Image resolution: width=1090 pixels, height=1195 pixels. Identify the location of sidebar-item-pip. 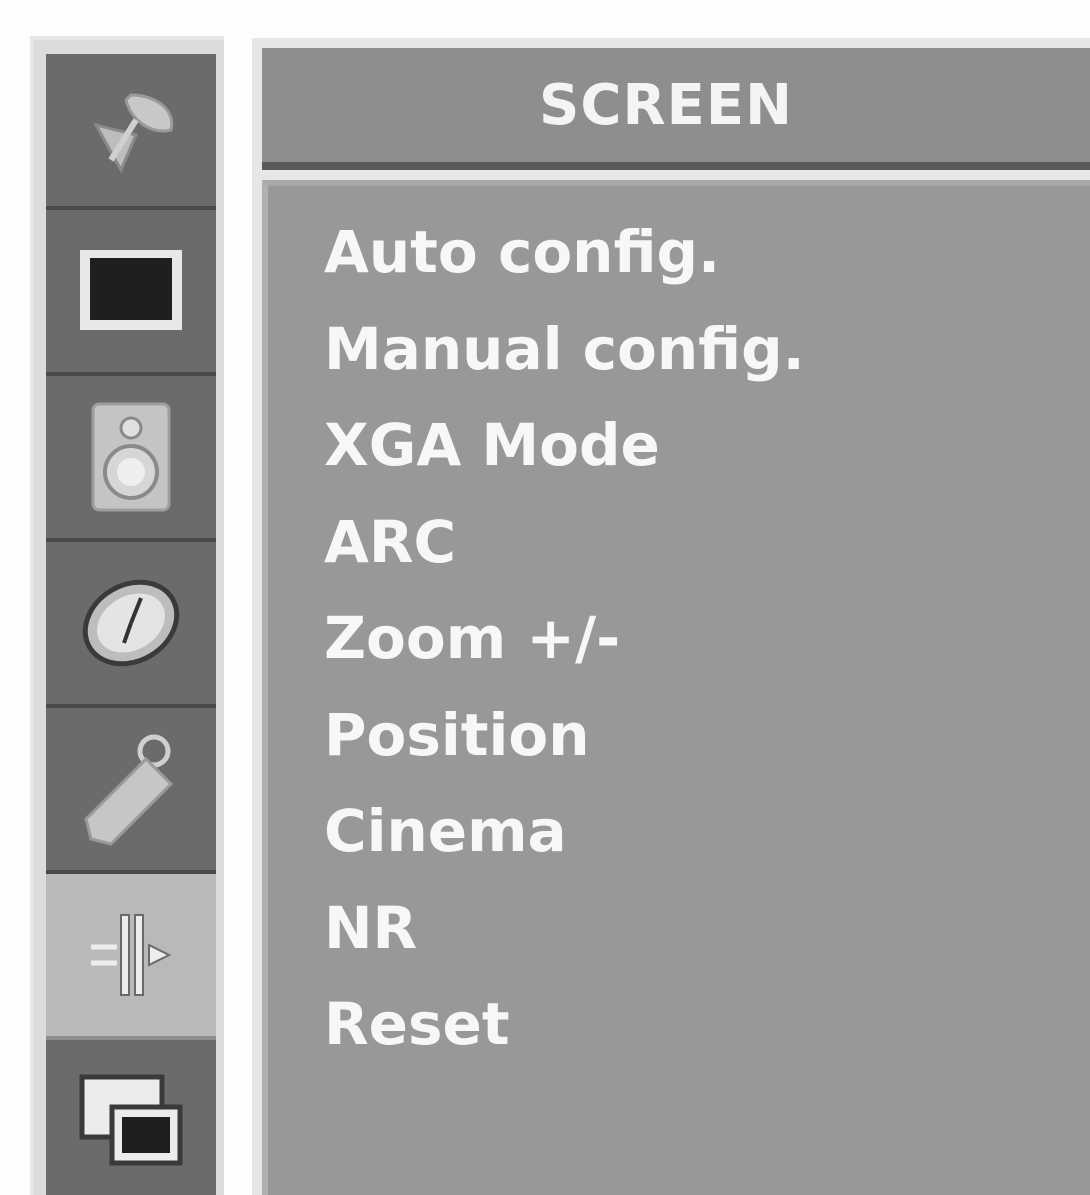
(131, 1117).